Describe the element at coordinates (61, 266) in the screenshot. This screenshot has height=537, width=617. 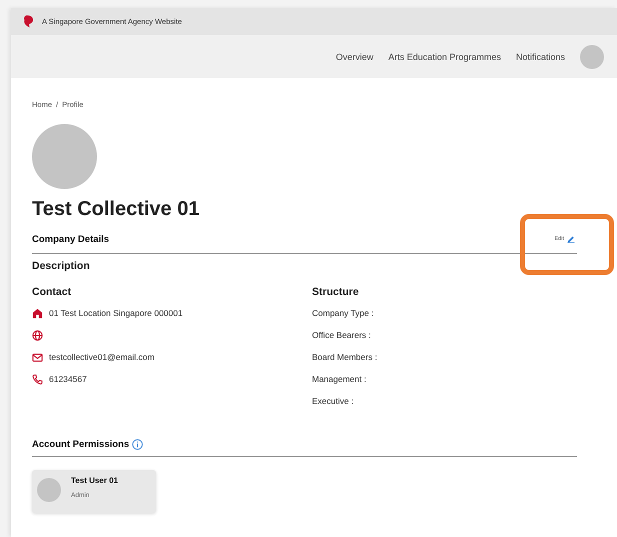
I see `description-heading: Description` at that location.